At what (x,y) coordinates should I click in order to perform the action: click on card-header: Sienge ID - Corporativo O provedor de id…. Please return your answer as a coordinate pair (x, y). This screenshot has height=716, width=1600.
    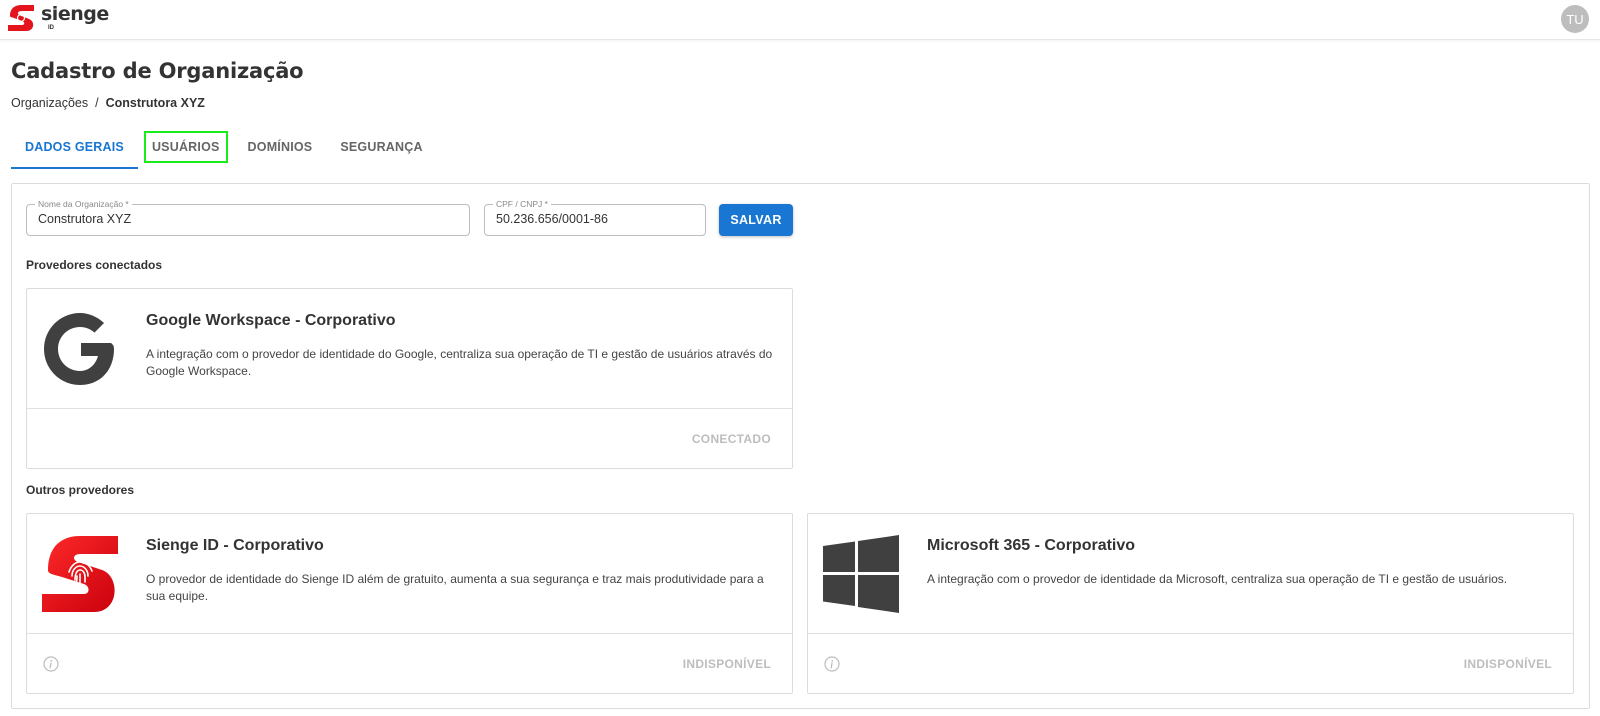
    Looking at the image, I should click on (409, 573).